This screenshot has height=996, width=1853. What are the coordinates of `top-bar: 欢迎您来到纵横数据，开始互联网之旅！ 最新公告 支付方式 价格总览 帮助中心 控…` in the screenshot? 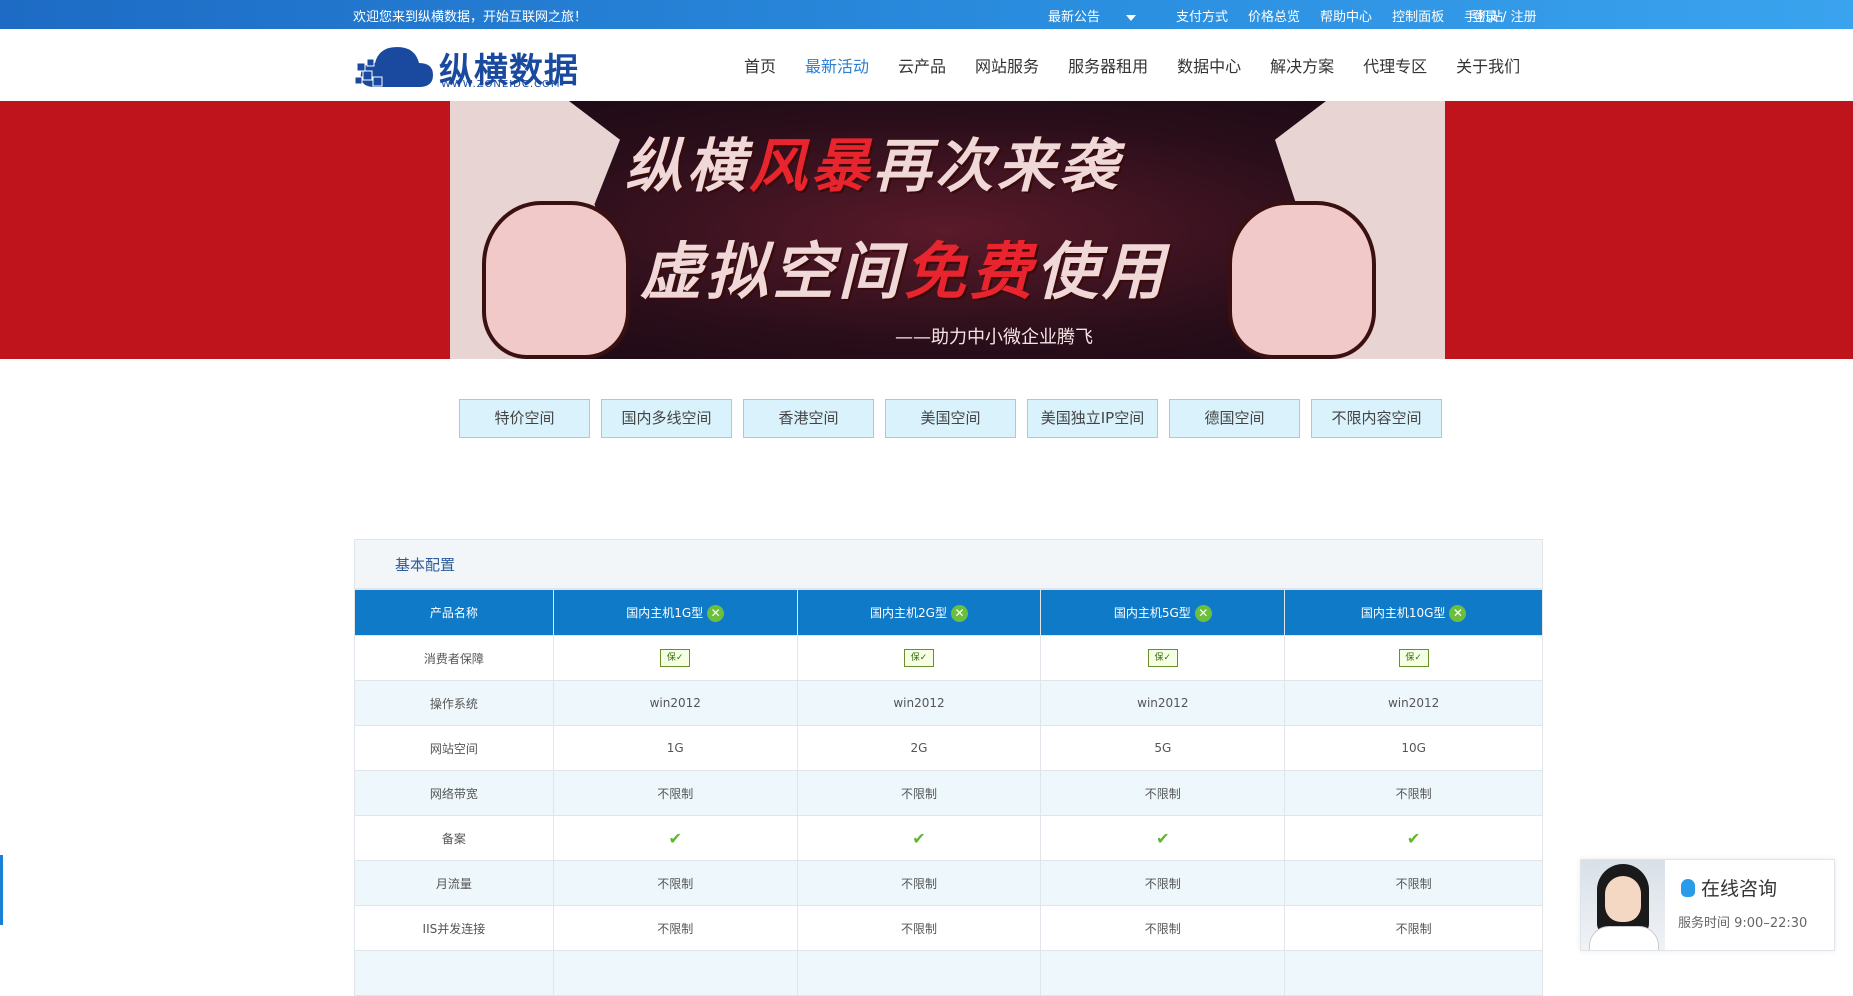 It's located at (926, 14).